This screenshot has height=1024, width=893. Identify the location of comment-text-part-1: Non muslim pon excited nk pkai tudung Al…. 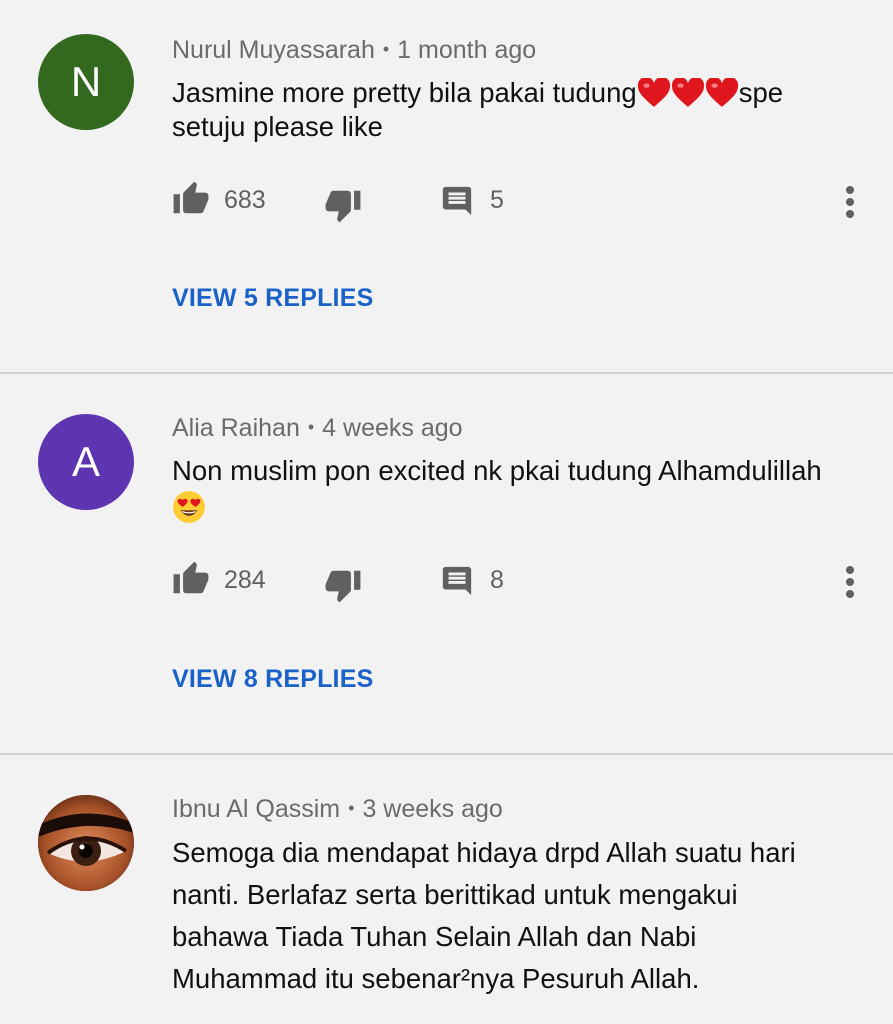
(497, 470).